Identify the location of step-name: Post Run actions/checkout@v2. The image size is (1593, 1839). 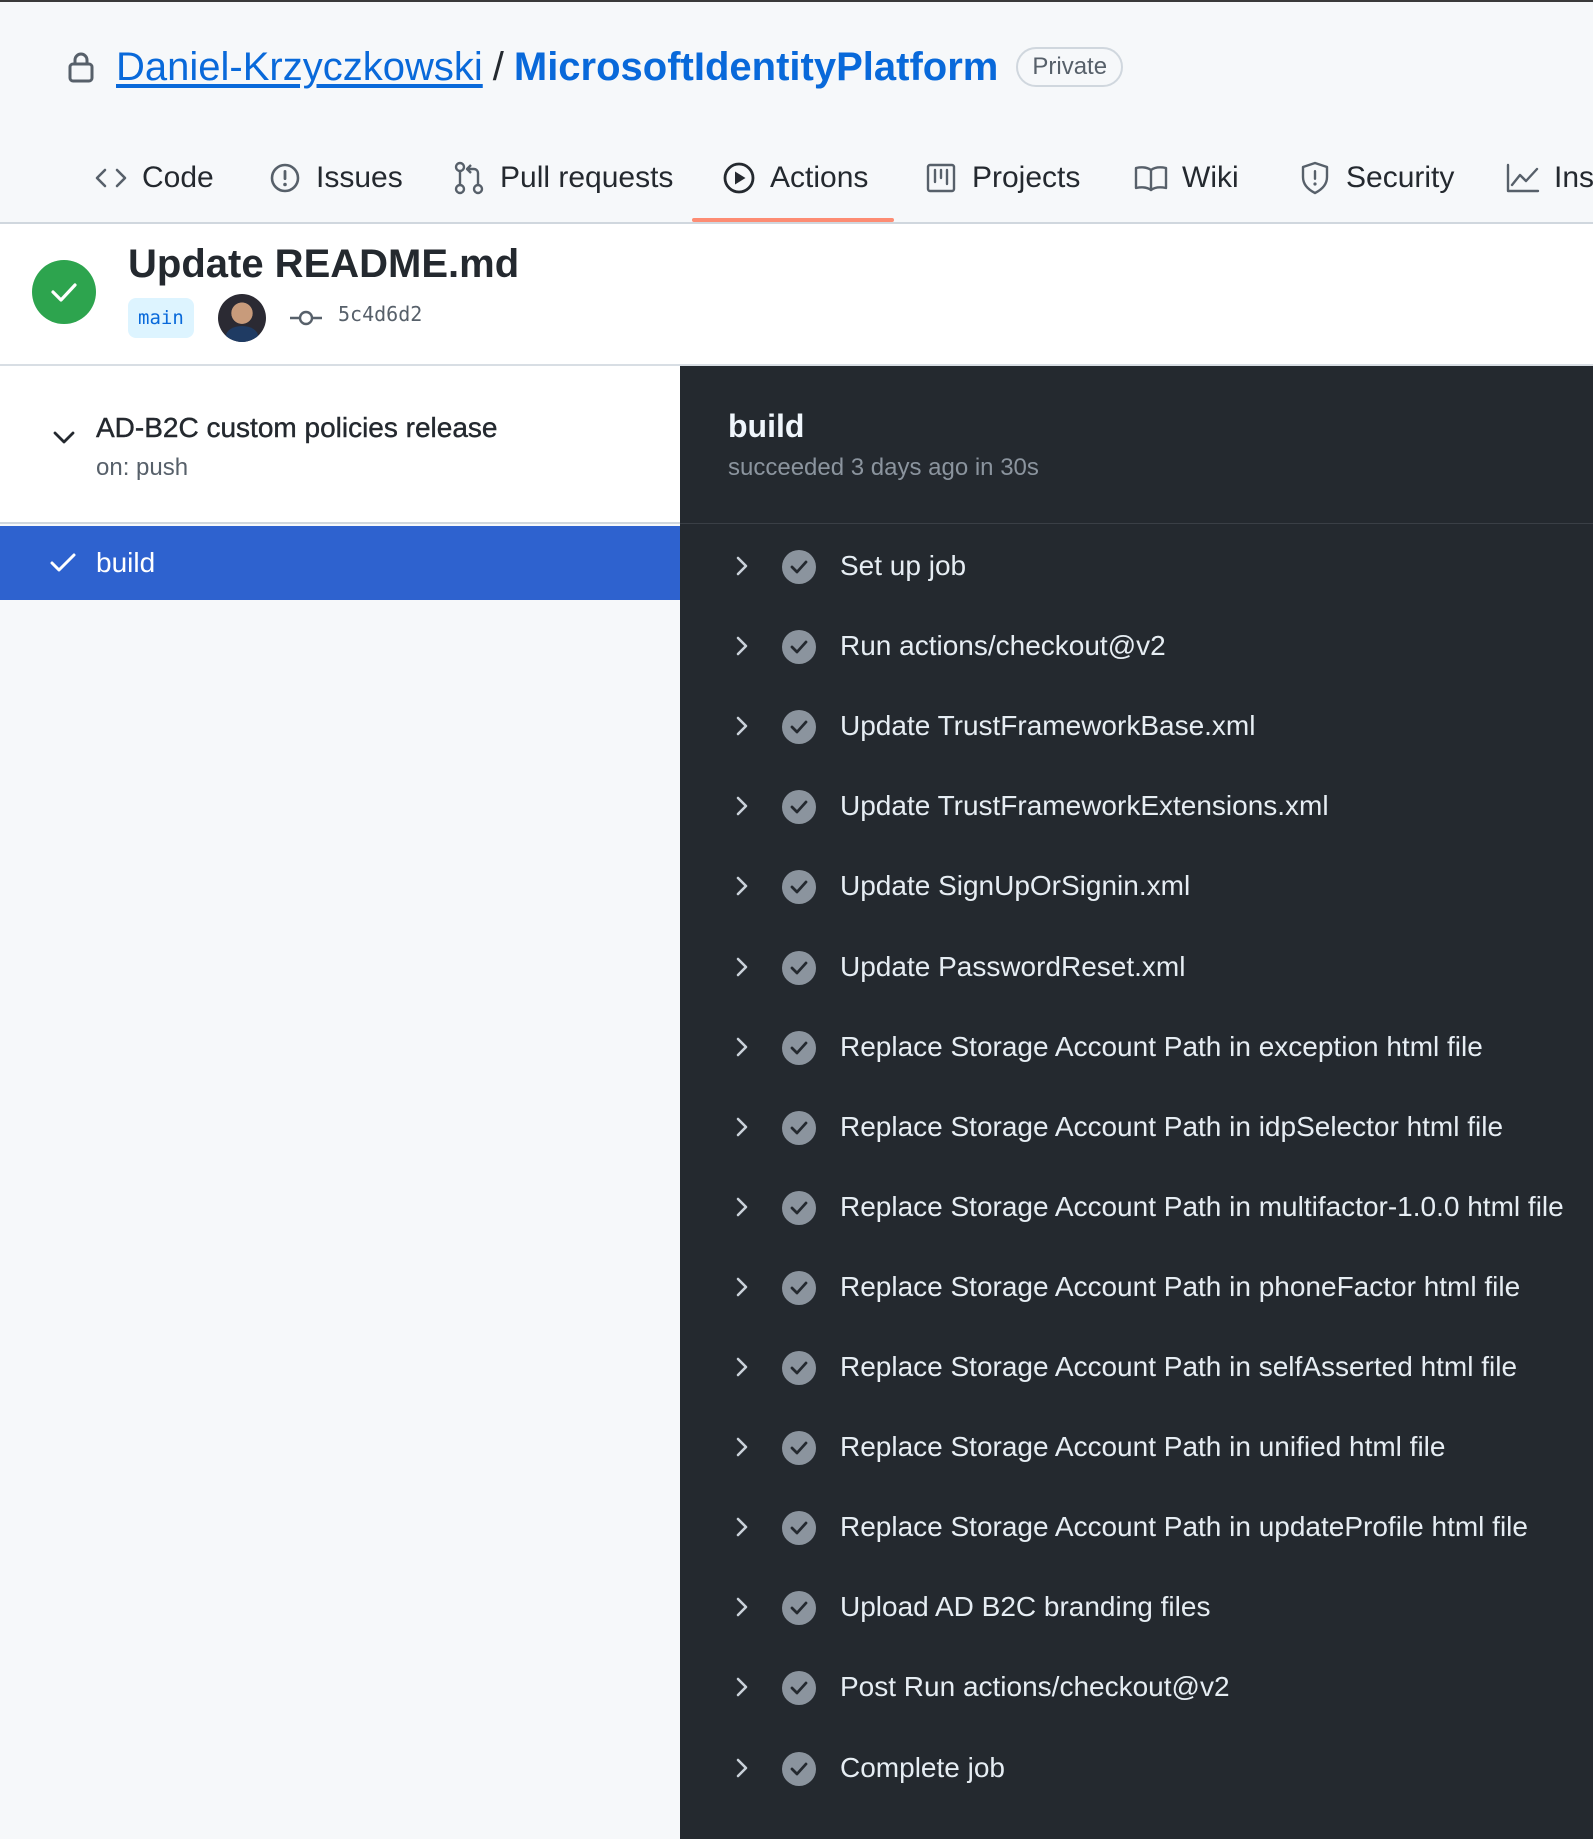
(1035, 1687).